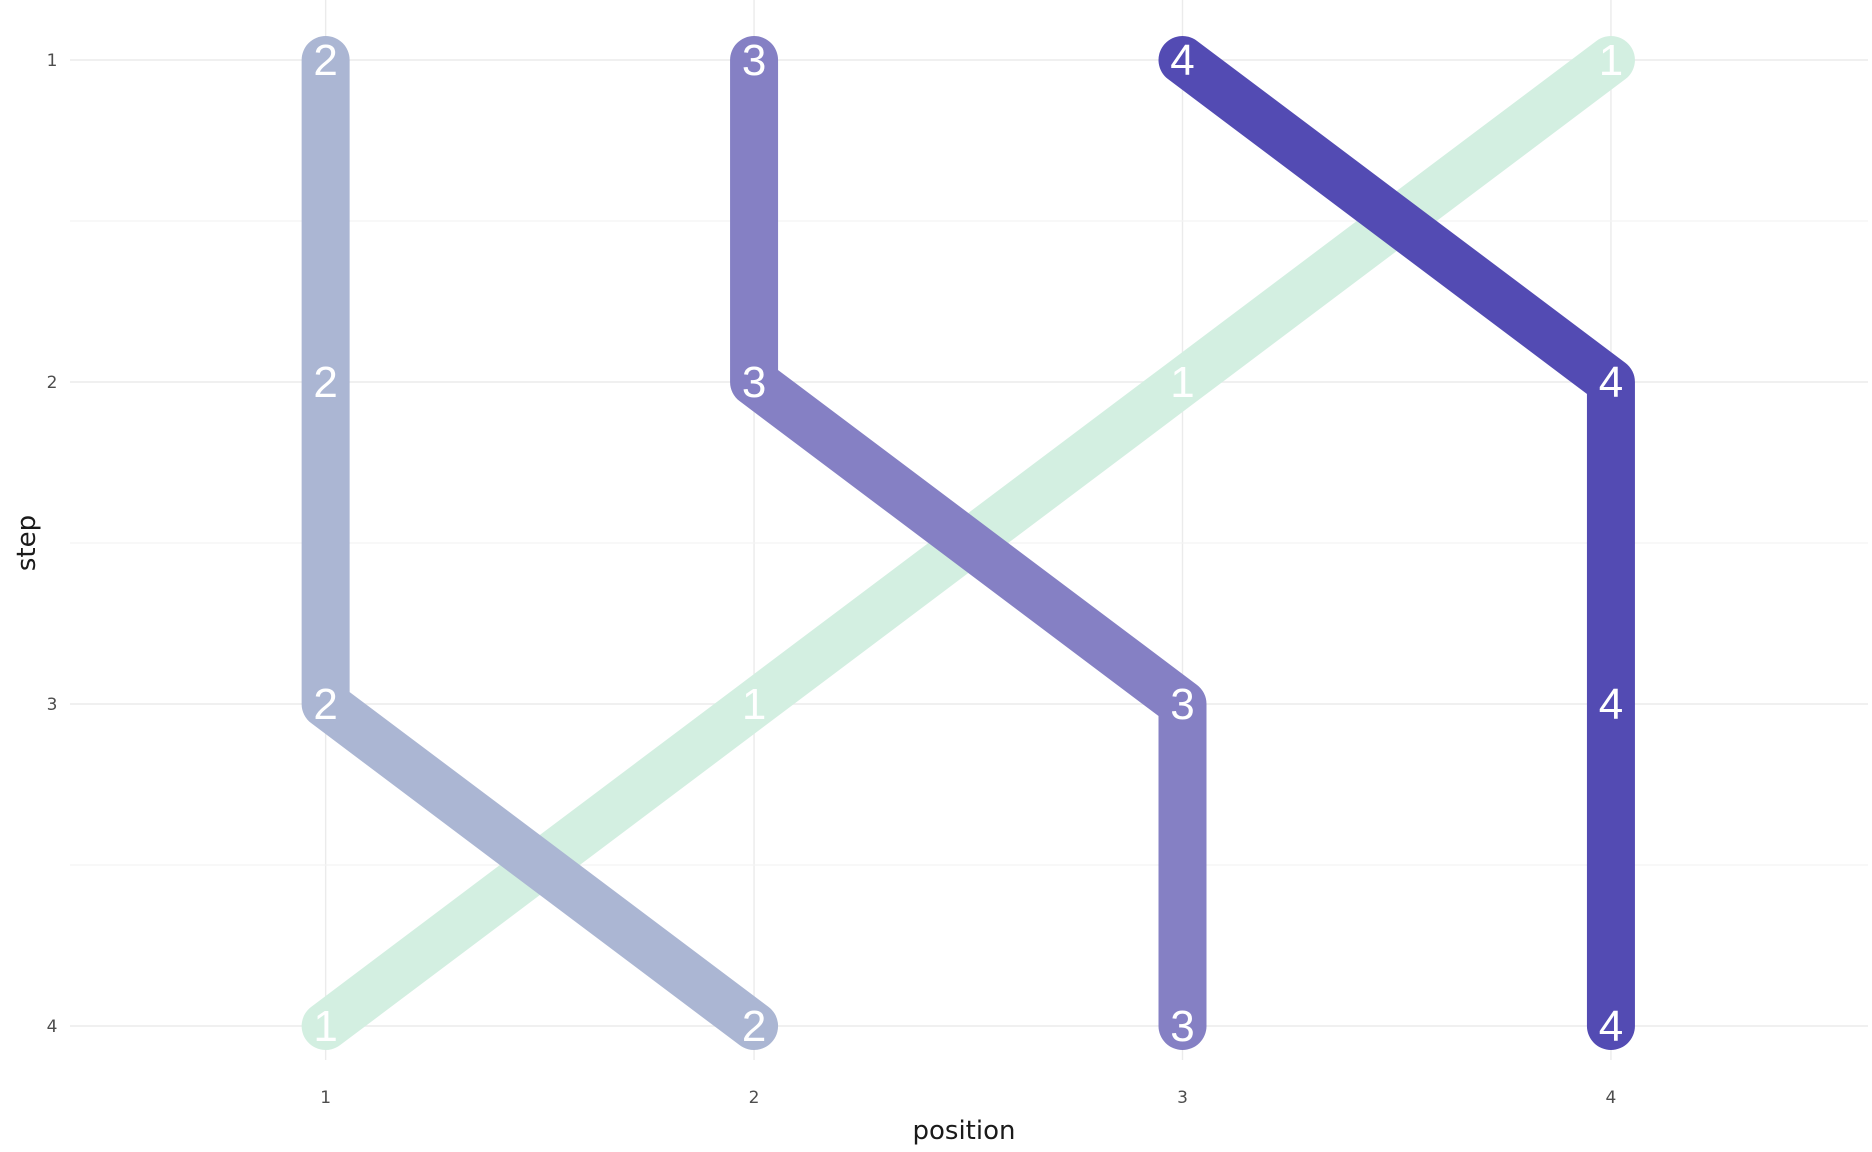 The width and height of the screenshot is (1872, 1152). I want to click on y-tick-label: 2, so click(52, 383).